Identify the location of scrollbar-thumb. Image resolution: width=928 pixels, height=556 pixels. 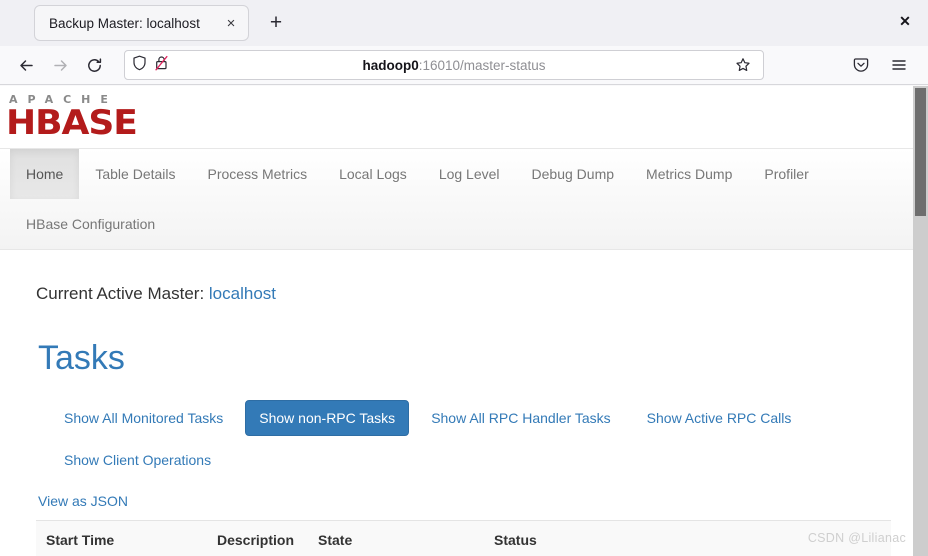
(920, 152).